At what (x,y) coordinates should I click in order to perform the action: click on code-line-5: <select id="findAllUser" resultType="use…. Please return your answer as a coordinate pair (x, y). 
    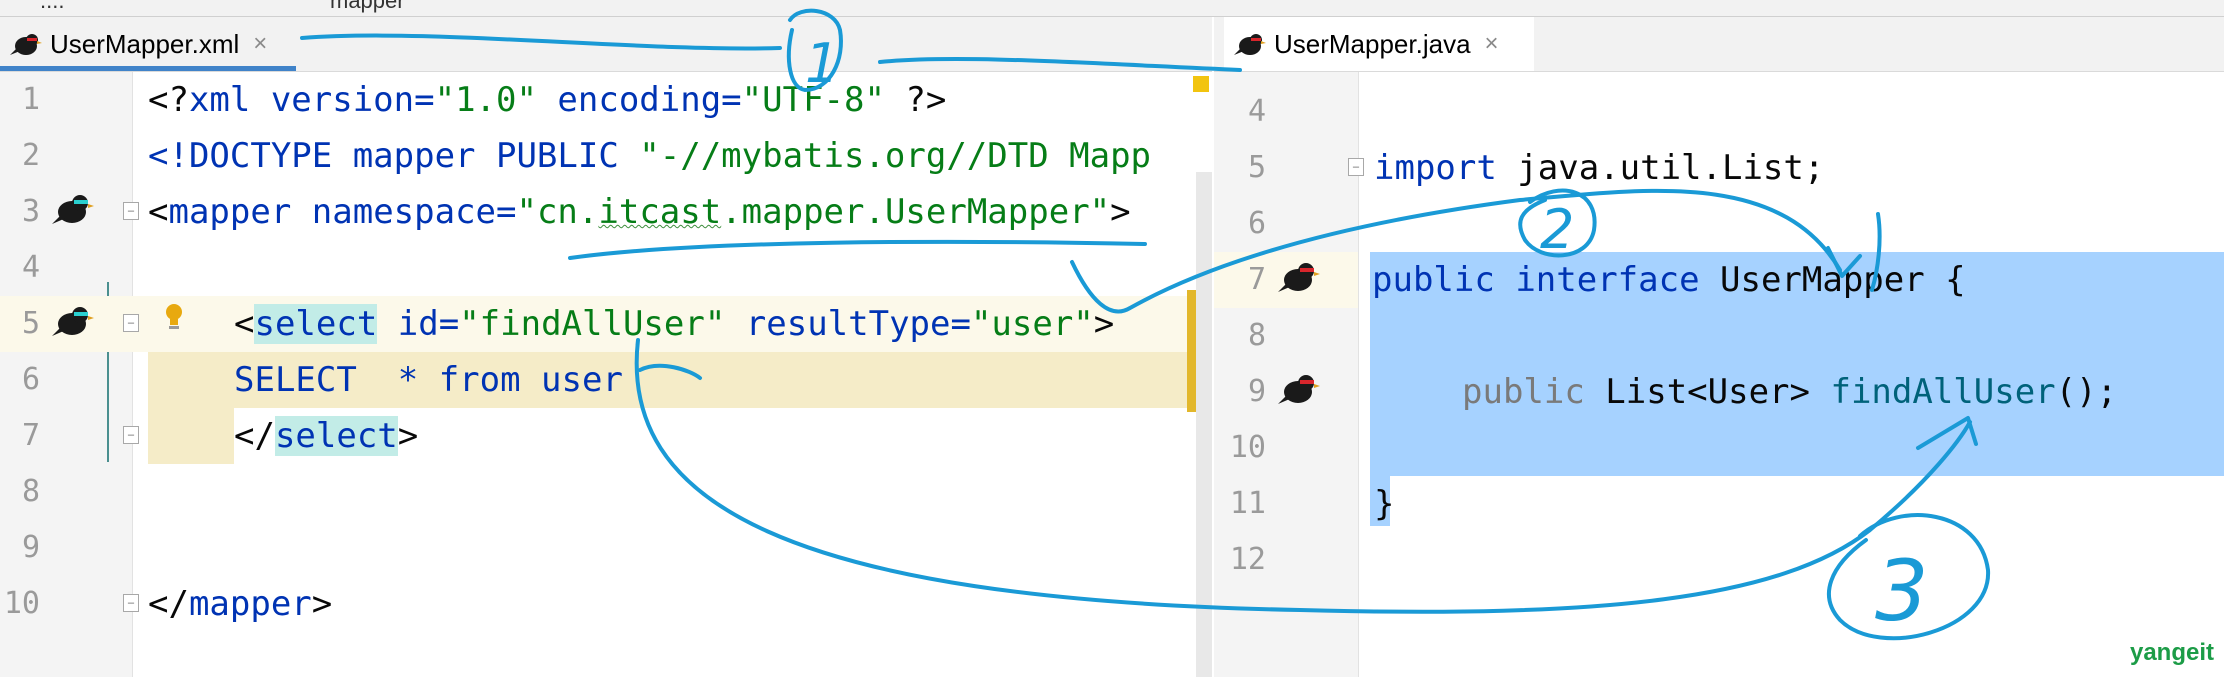
    Looking at the image, I should click on (674, 324).